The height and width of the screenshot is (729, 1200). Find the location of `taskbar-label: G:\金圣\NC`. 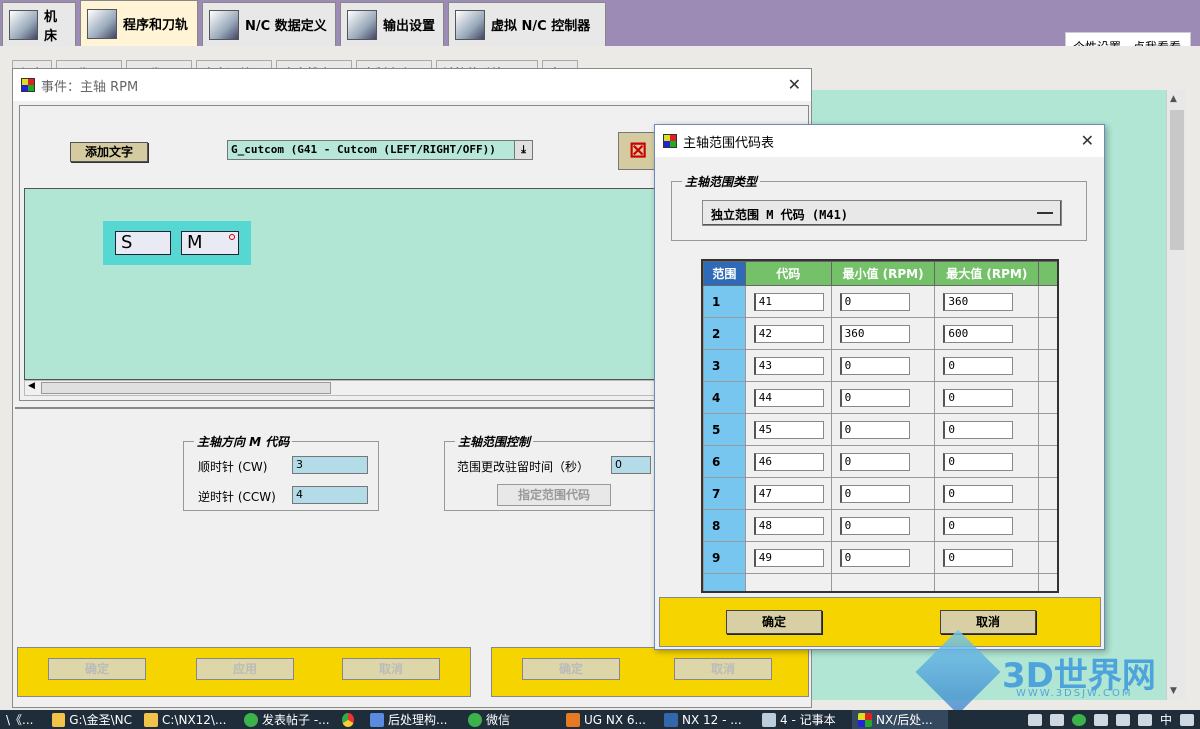

taskbar-label: G:\金圣\NC is located at coordinates (100, 720).